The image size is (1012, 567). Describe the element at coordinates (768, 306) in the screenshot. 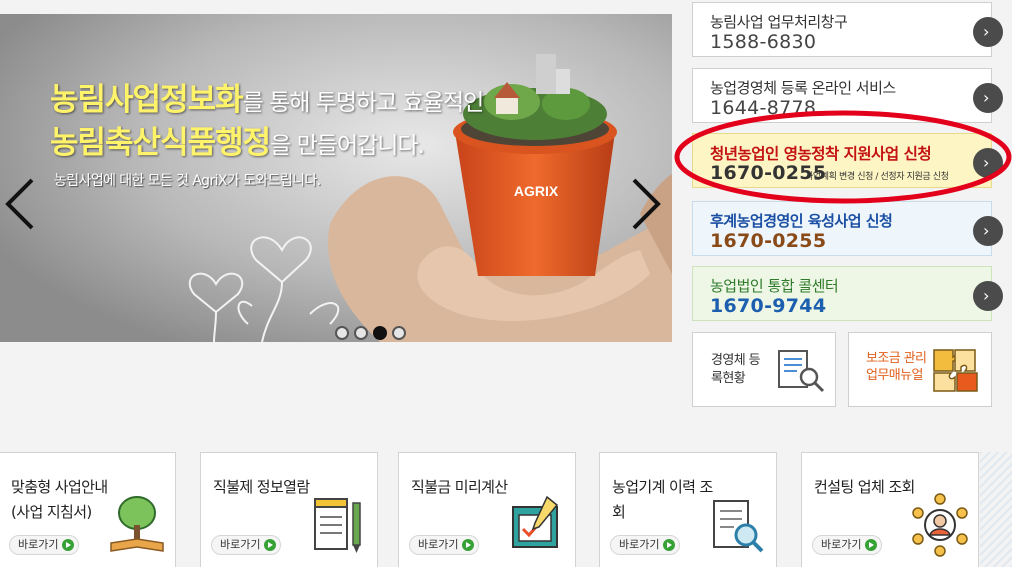

I see `service-phone: 1670-9744` at that location.